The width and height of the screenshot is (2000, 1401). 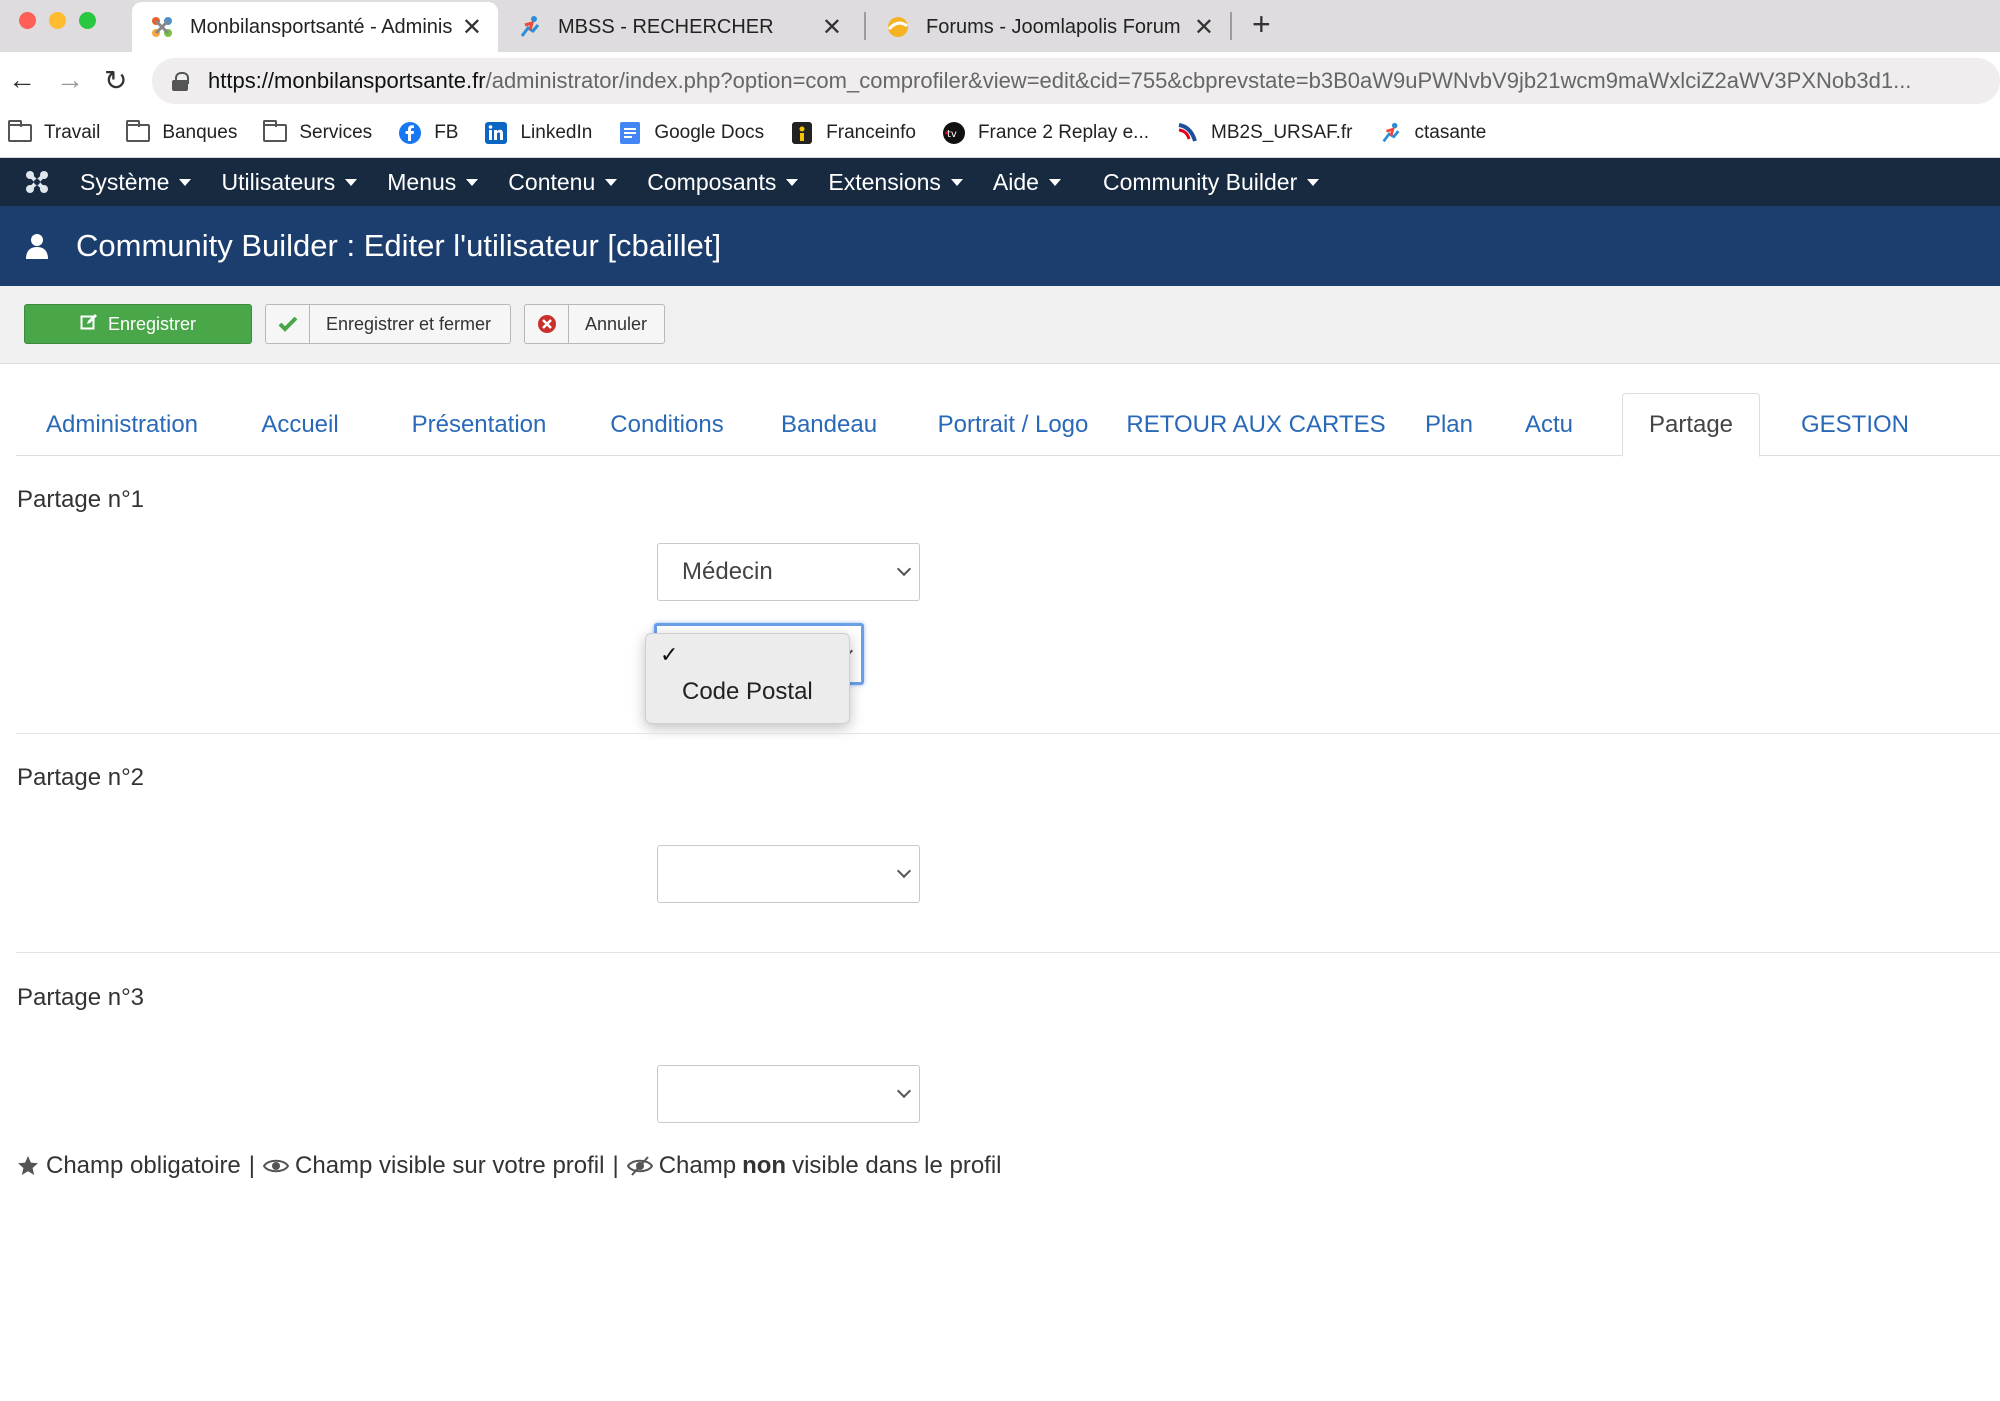 I want to click on chevron-down-icon, so click(x=904, y=871).